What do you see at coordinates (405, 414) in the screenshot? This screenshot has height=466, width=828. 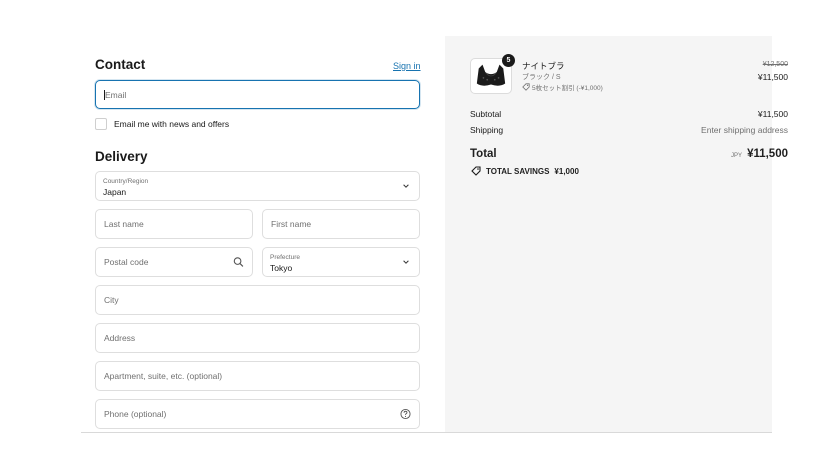 I see `help-circle-icon` at bounding box center [405, 414].